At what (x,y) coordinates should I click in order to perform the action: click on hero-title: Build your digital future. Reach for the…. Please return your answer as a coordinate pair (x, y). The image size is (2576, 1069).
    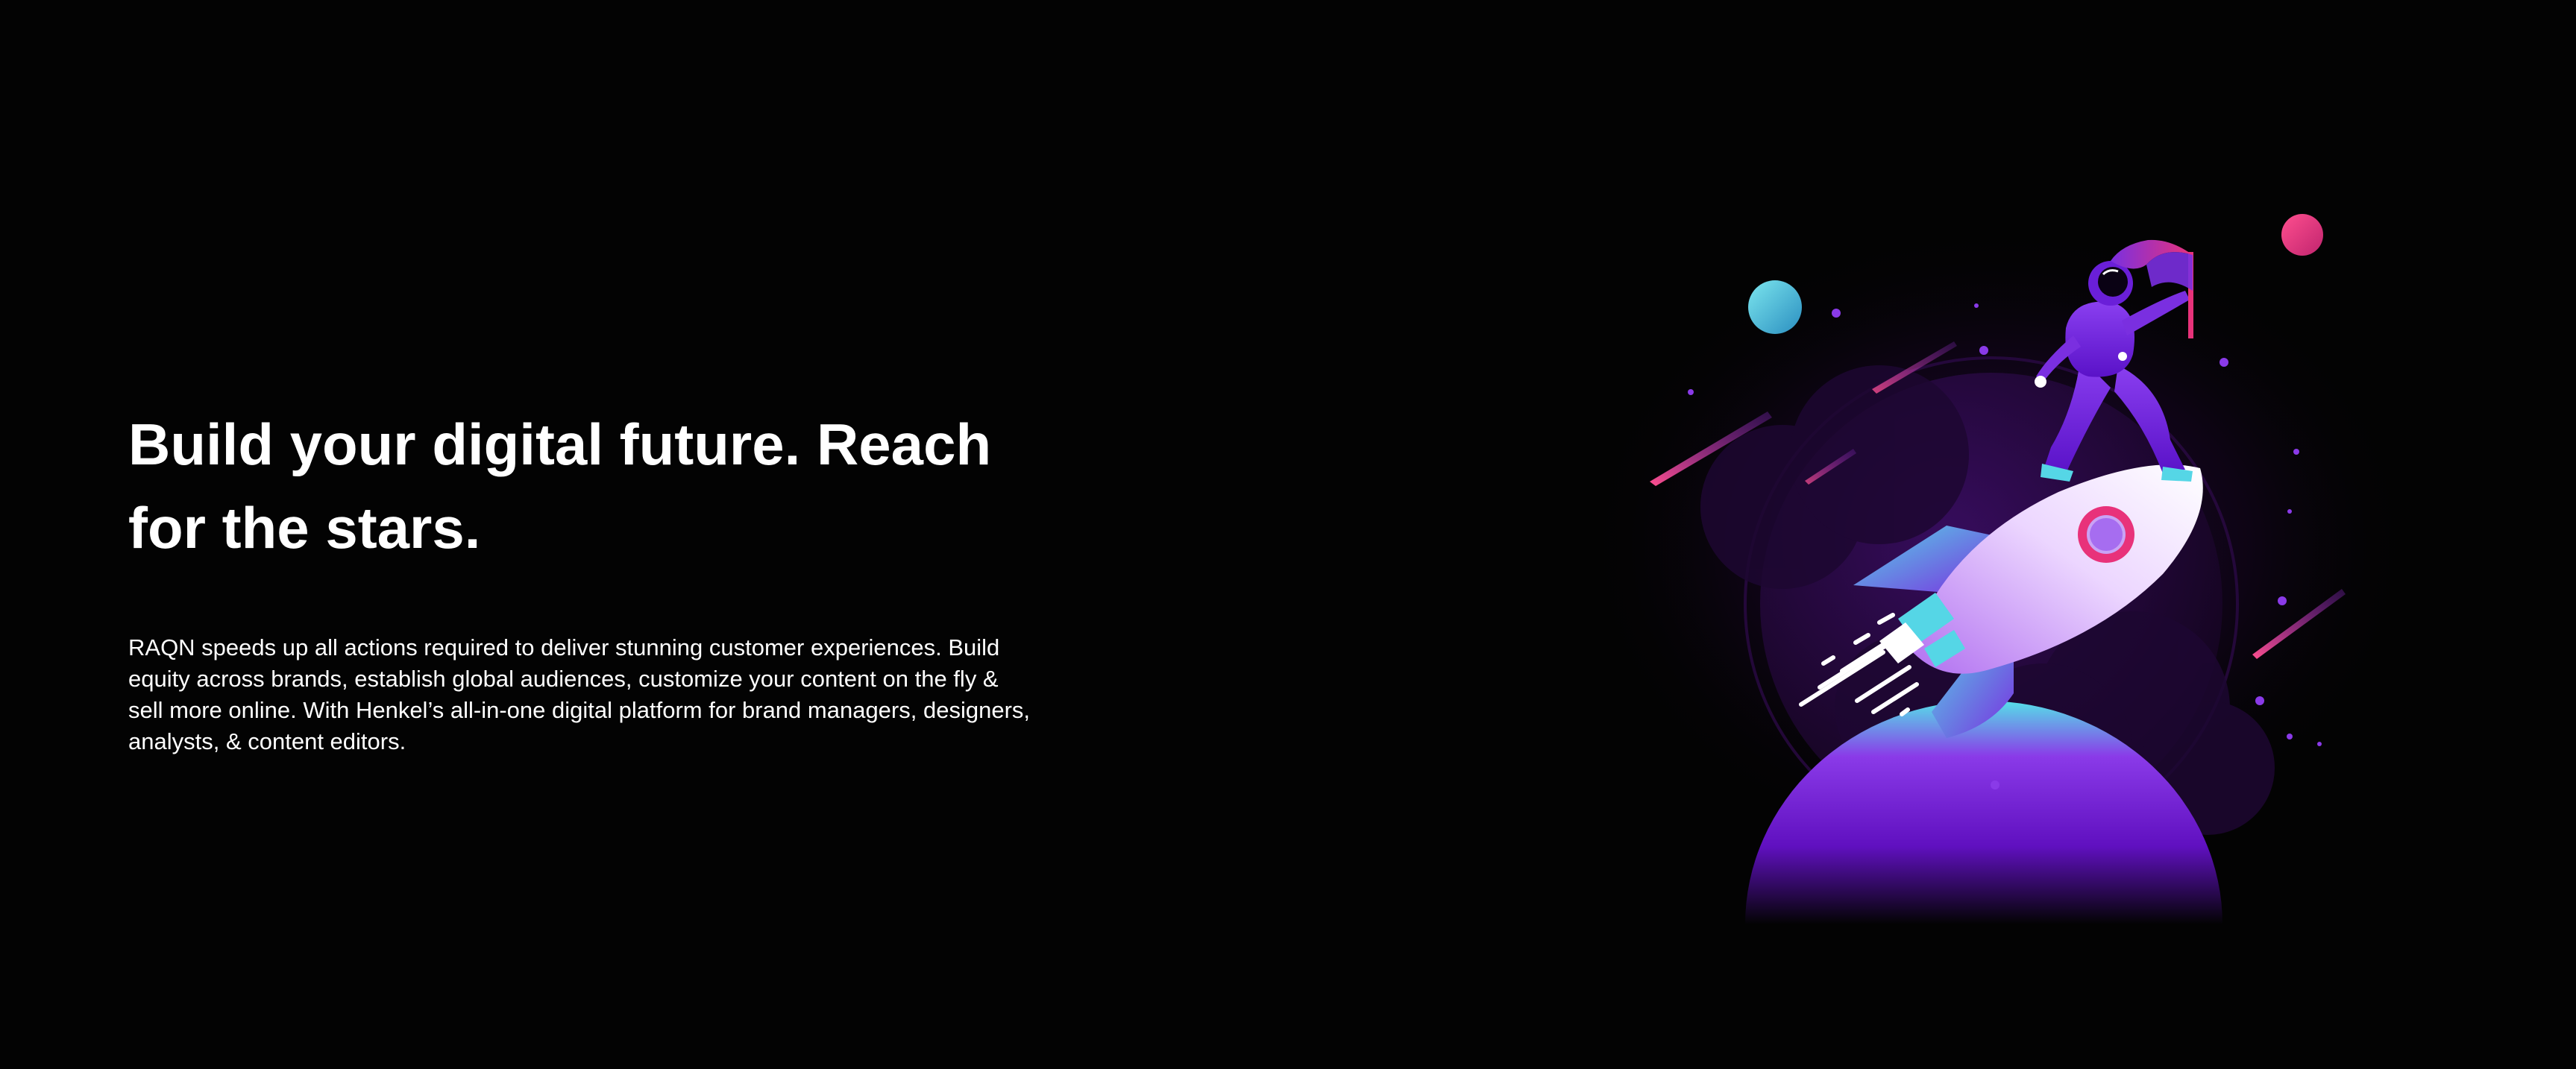
    Looking at the image, I should click on (560, 486).